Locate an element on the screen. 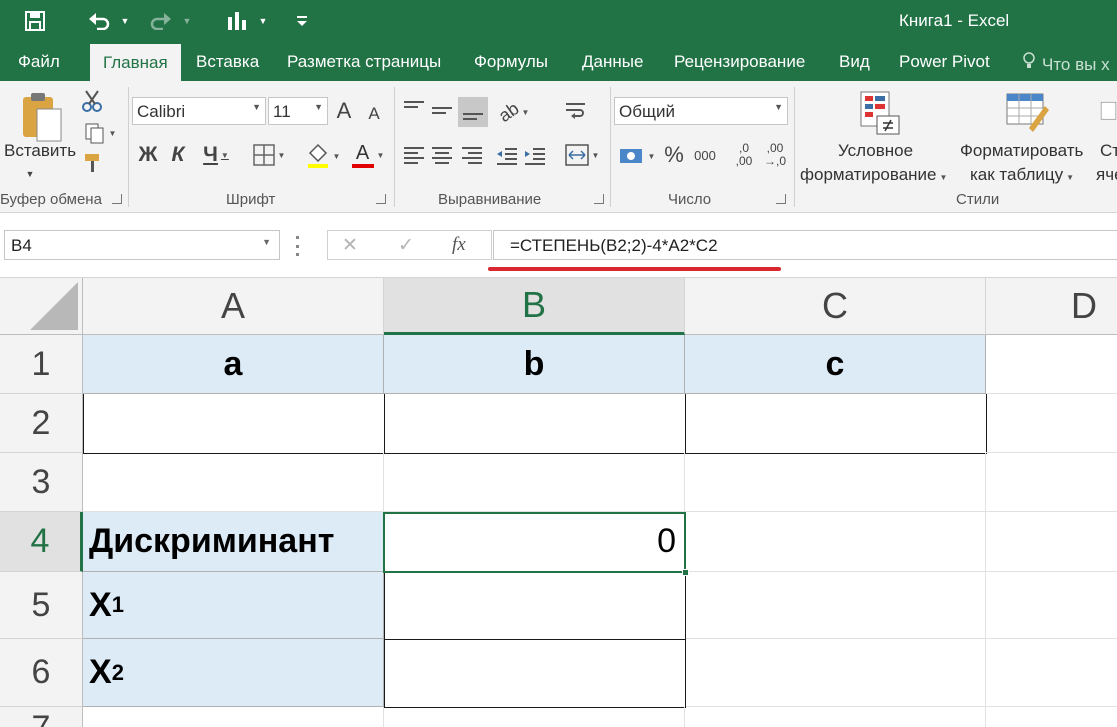 This screenshot has width=1117, height=727. insert-function-icon: fx is located at coordinates (459, 245).